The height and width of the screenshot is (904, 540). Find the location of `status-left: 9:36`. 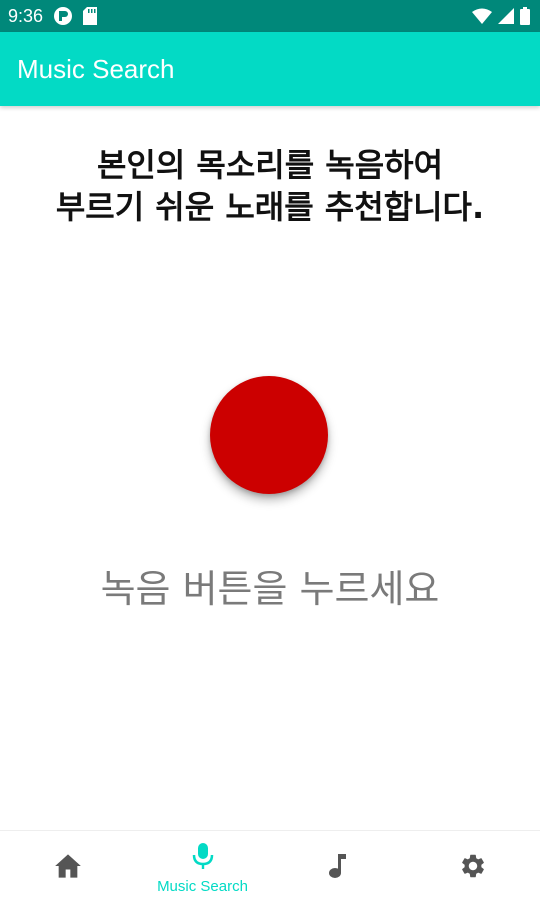

status-left: 9:36 is located at coordinates (53, 16).